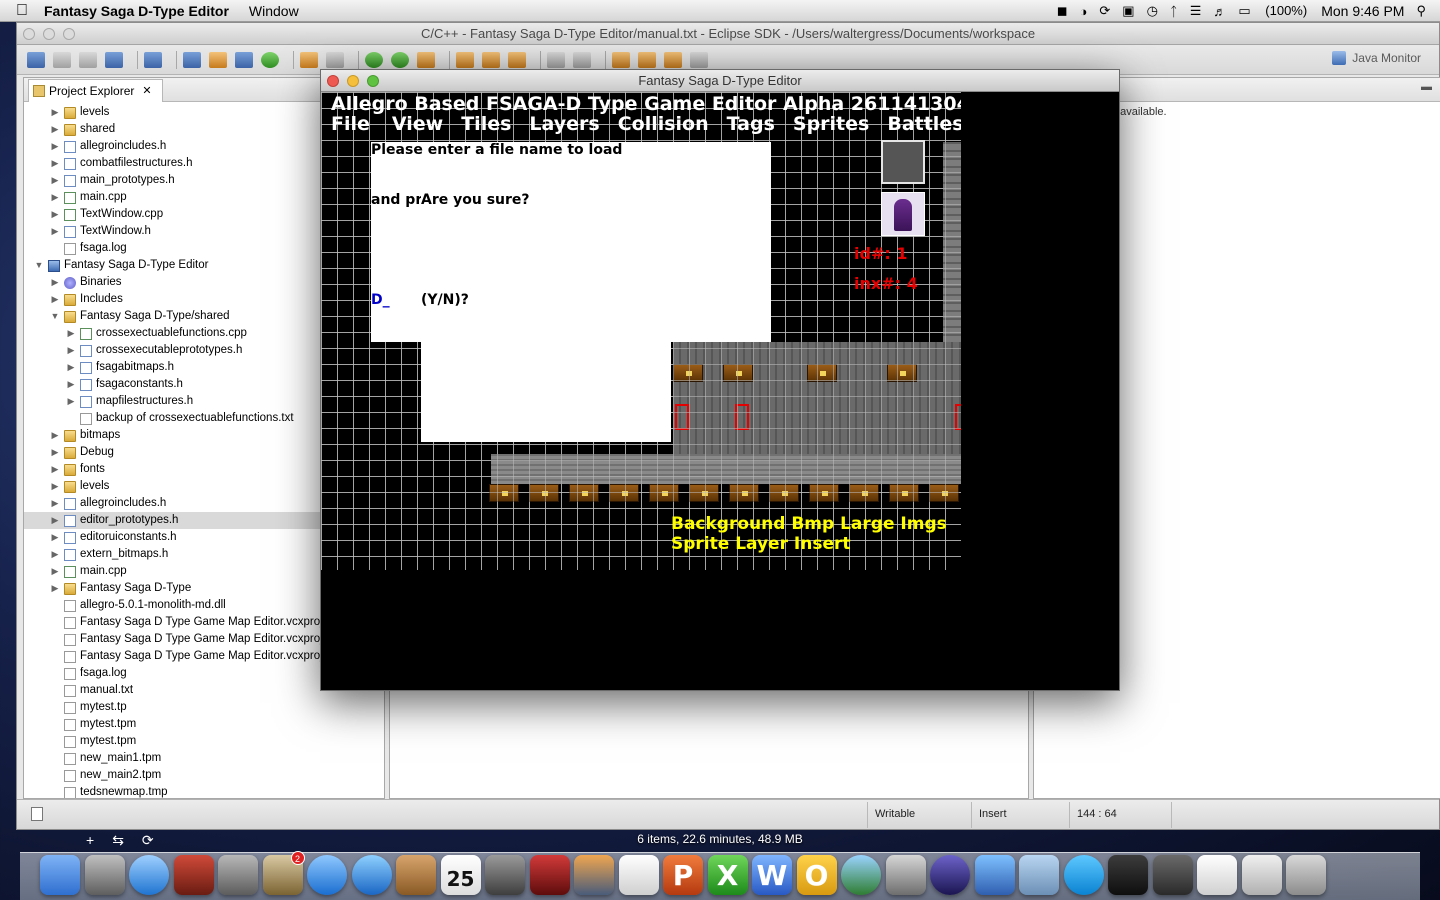 The width and height of the screenshot is (1440, 900). What do you see at coordinates (60, 875) in the screenshot?
I see `finder-icon` at bounding box center [60, 875].